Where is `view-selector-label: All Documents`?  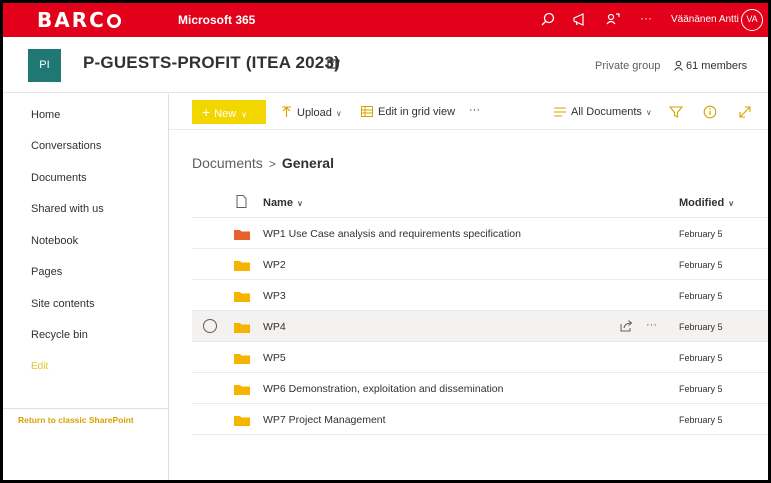
view-selector-label: All Documents is located at coordinates (606, 112).